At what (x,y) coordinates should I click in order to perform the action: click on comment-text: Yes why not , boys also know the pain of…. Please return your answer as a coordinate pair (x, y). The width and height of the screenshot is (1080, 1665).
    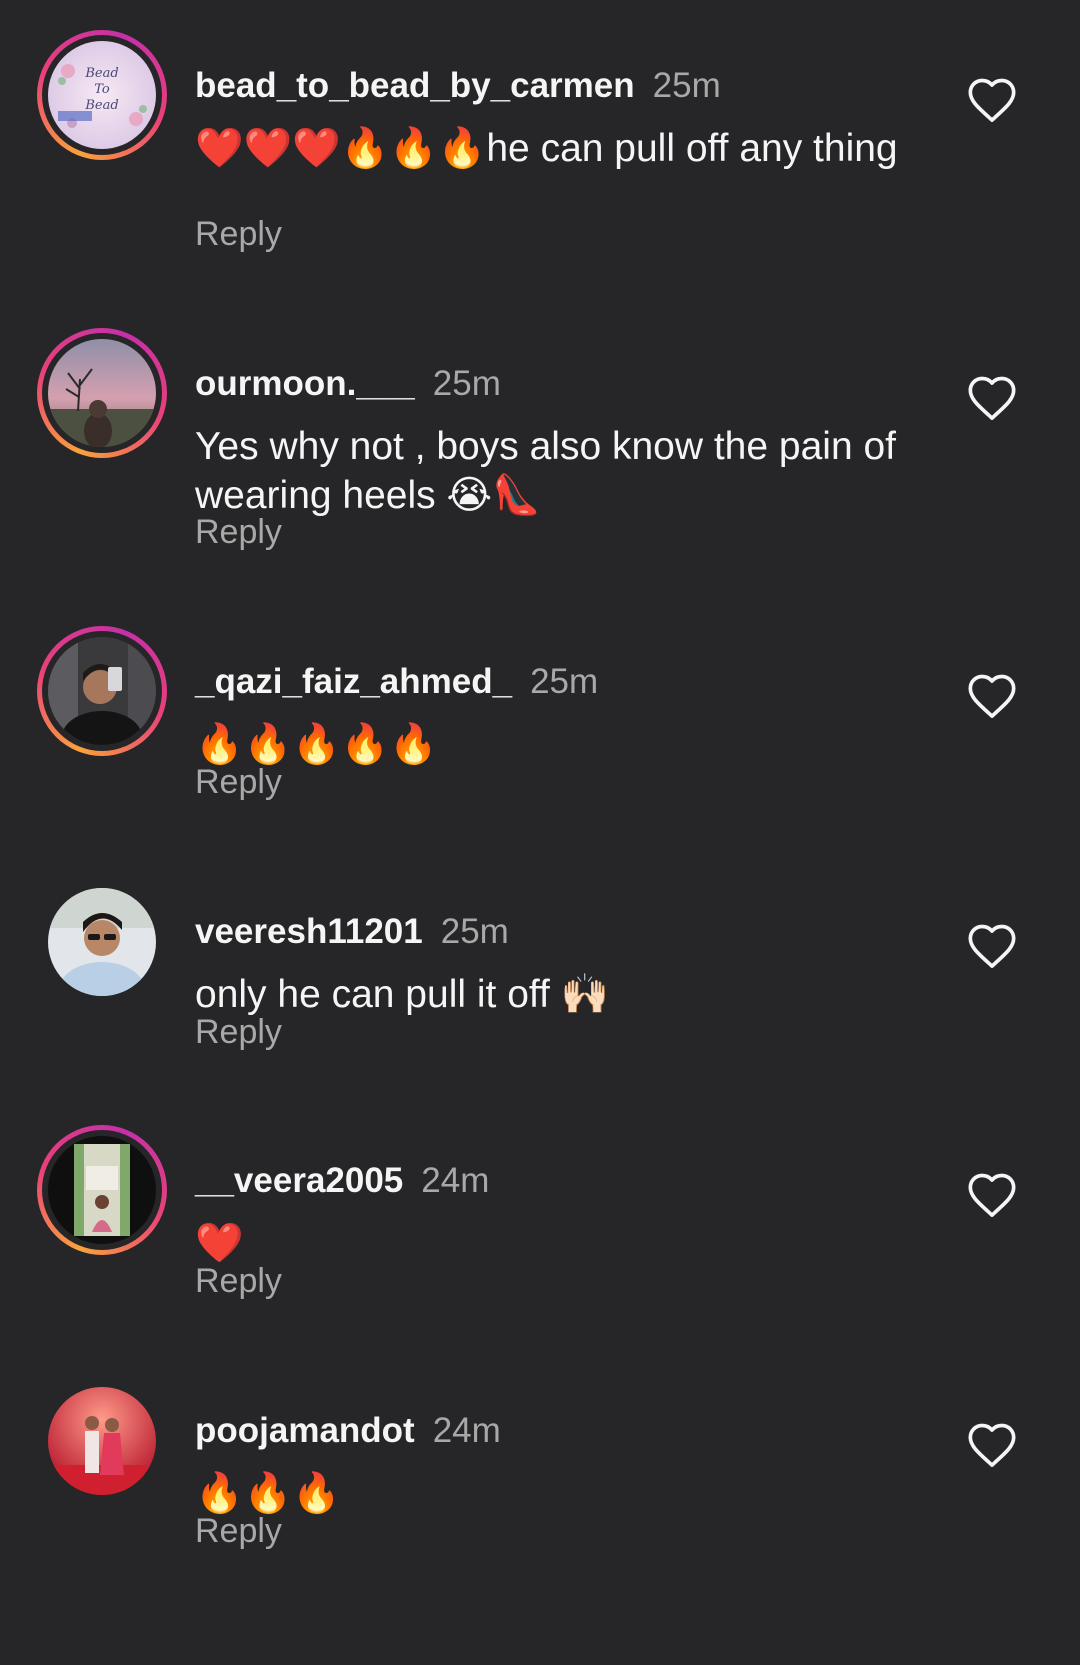
    Looking at the image, I should click on (545, 471).